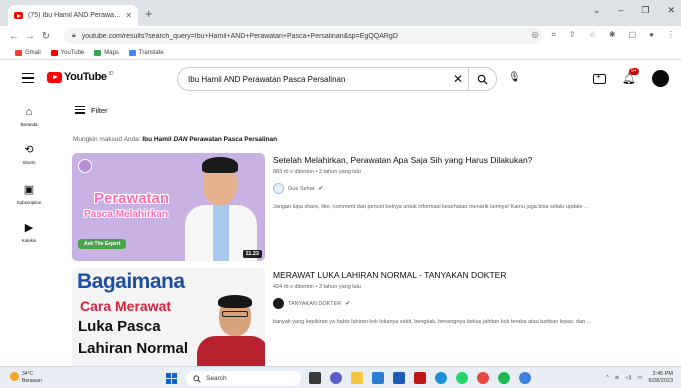 This screenshot has height=388, width=681. Describe the element at coordinates (535, 35) in the screenshot. I see `google-lens-icon: ◎` at that location.